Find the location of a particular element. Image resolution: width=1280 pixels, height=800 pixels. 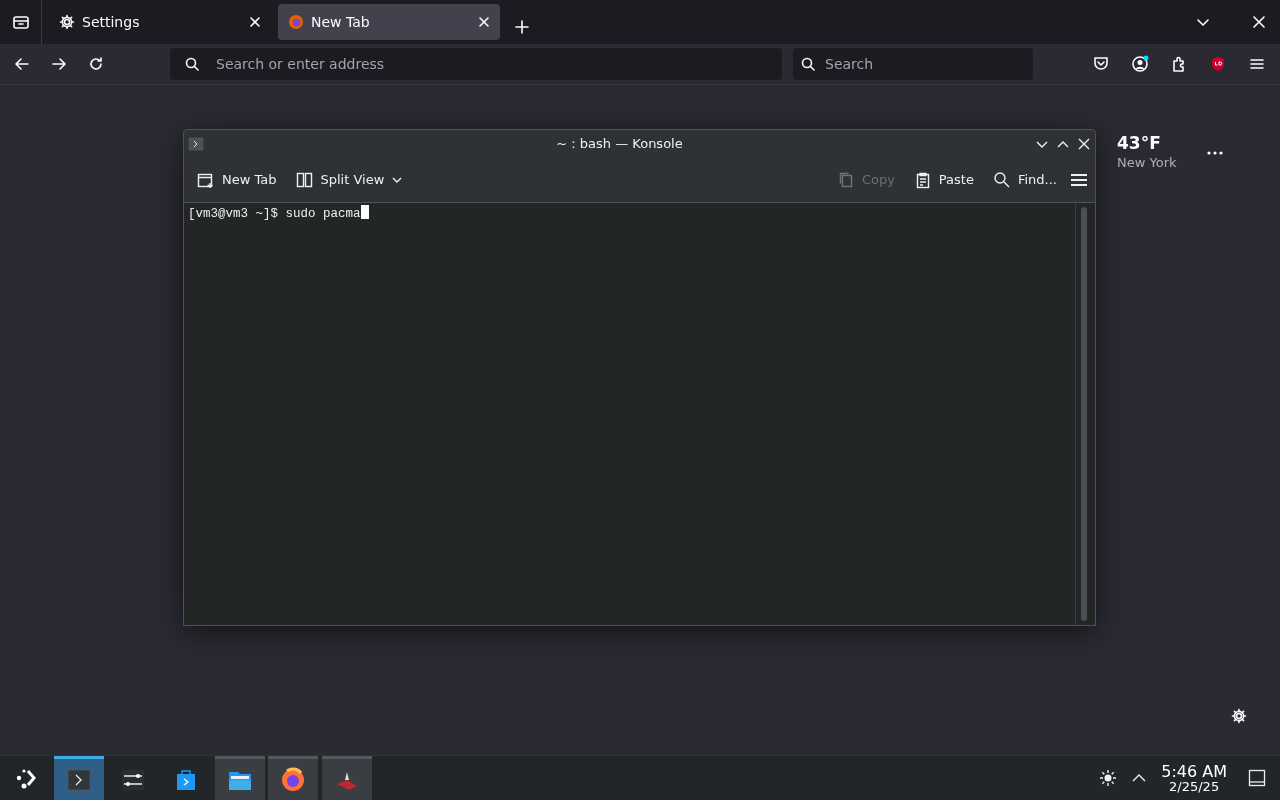

address-field: Search or enter address is located at coordinates (476, 64).